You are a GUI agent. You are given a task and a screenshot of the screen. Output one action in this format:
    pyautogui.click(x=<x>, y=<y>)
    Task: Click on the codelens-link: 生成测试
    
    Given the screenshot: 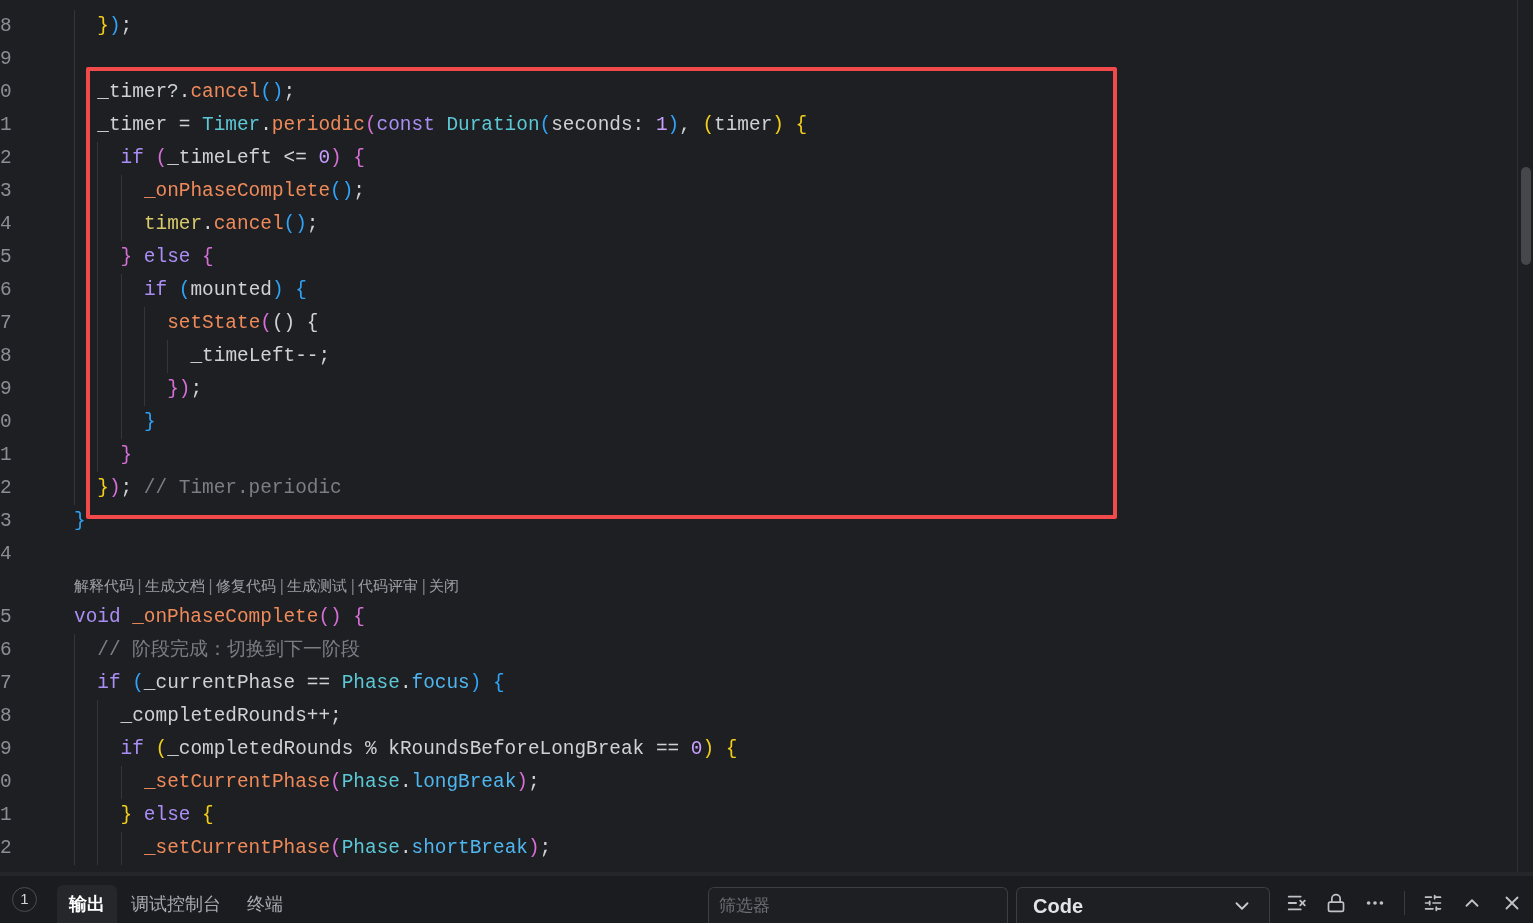 What is the action you would take?
    pyautogui.click(x=317, y=586)
    